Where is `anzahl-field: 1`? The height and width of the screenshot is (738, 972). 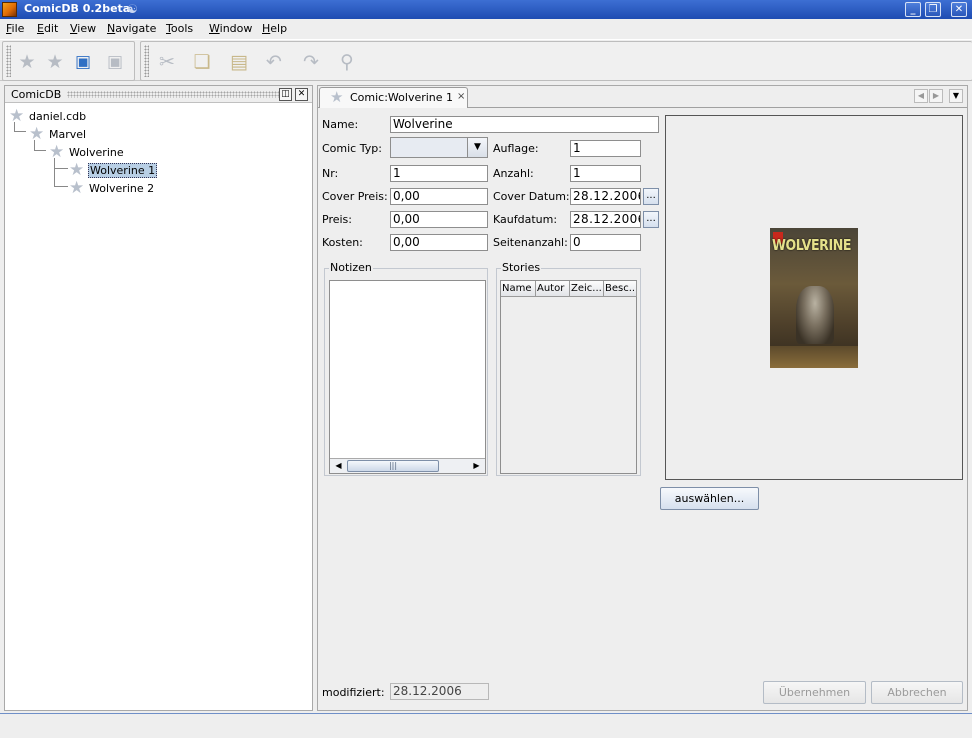 anzahl-field: 1 is located at coordinates (605, 173).